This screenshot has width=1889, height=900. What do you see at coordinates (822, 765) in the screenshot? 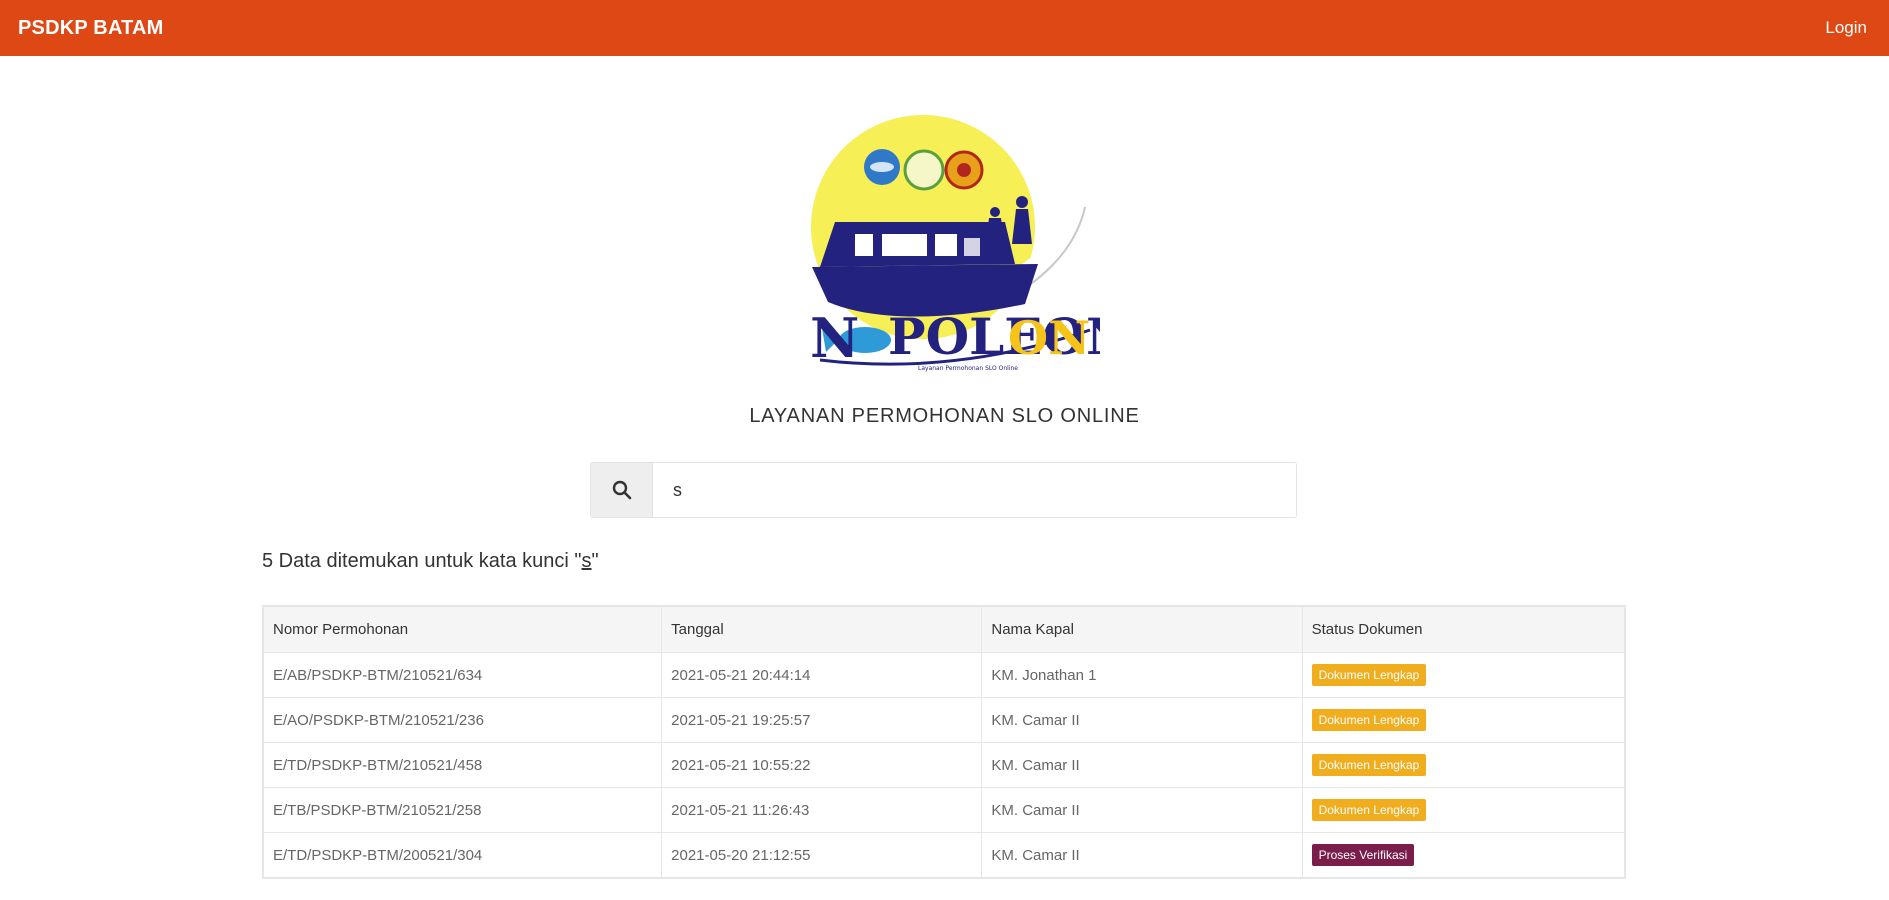
I see `cell-tanggal: 2021-05-21 10:55:22` at bounding box center [822, 765].